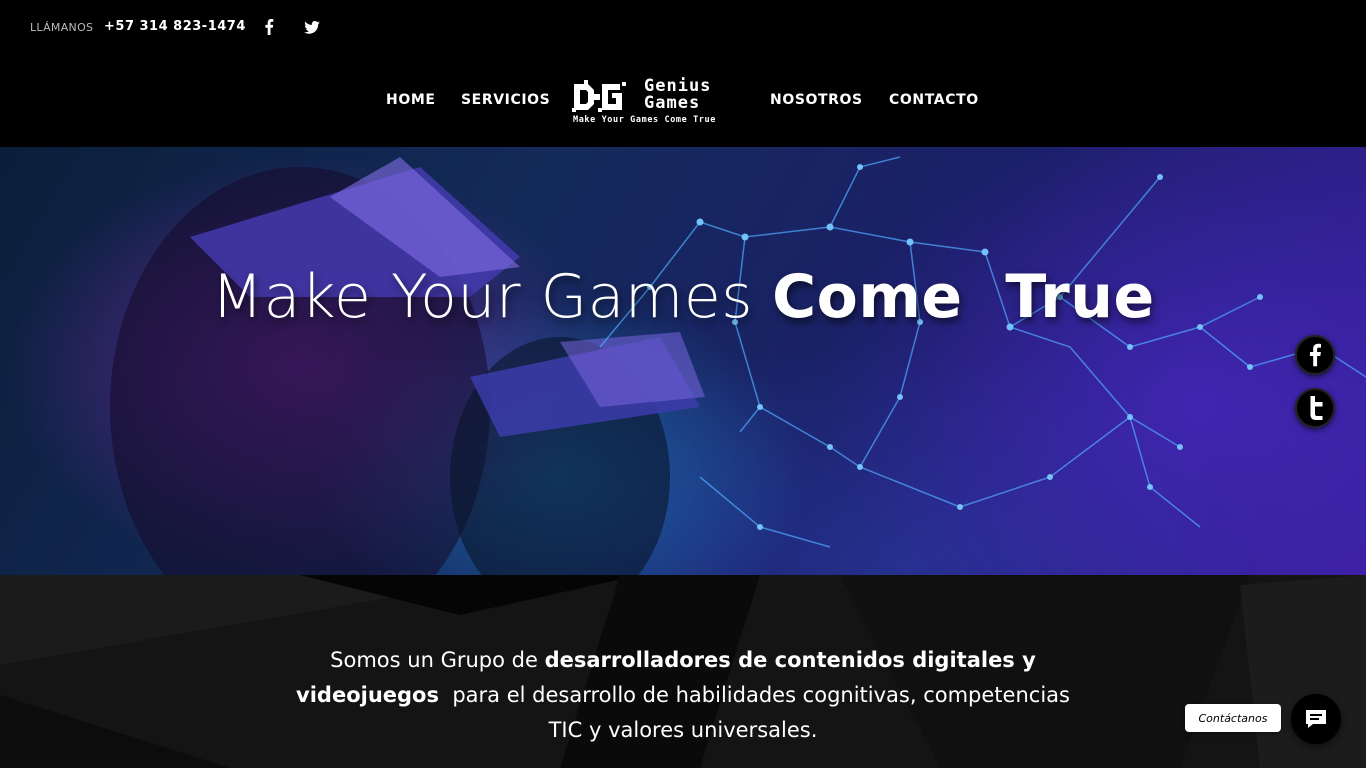  What do you see at coordinates (672, 103) in the screenshot?
I see `logo-title-line2: Games` at bounding box center [672, 103].